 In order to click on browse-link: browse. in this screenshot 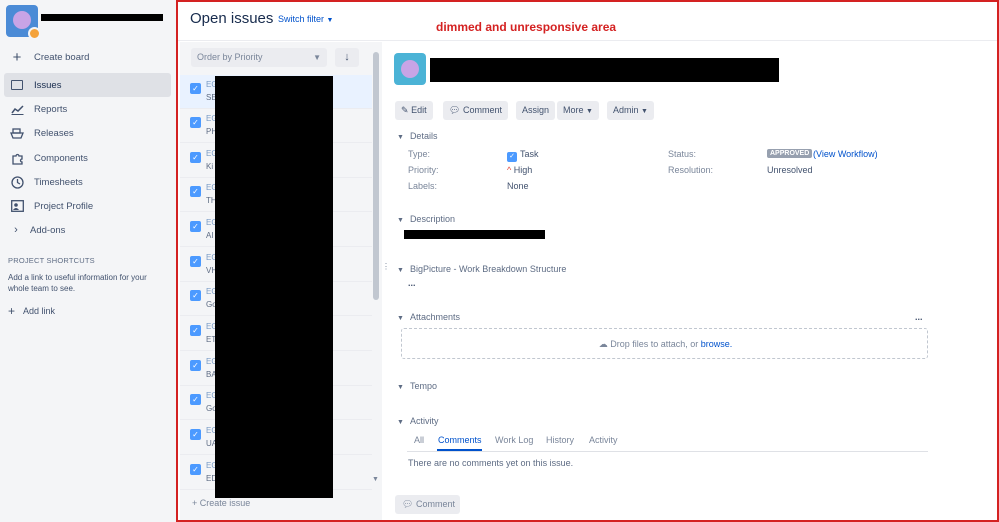, I will do `click(717, 344)`.